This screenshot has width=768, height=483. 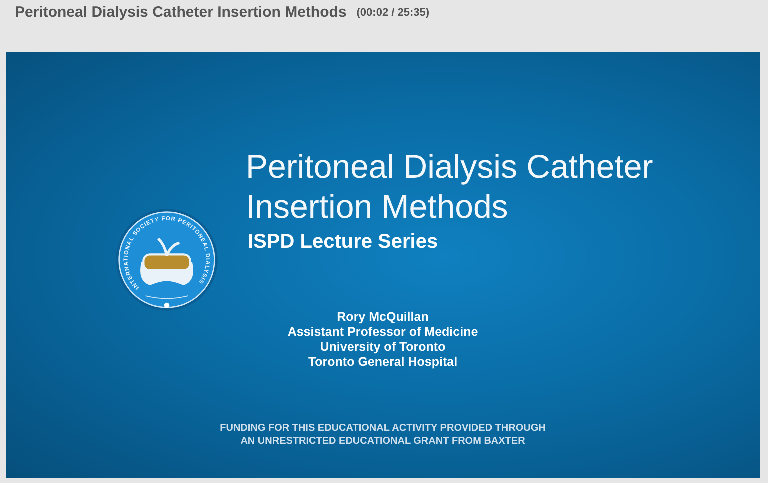 I want to click on playback-time: (00:02 / 25:35), so click(x=393, y=13).